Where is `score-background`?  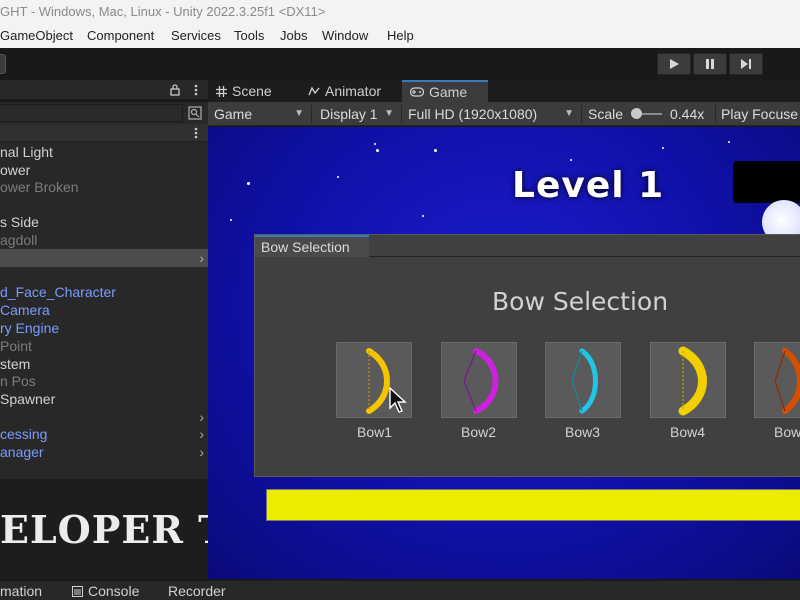 score-background is located at coordinates (766, 182).